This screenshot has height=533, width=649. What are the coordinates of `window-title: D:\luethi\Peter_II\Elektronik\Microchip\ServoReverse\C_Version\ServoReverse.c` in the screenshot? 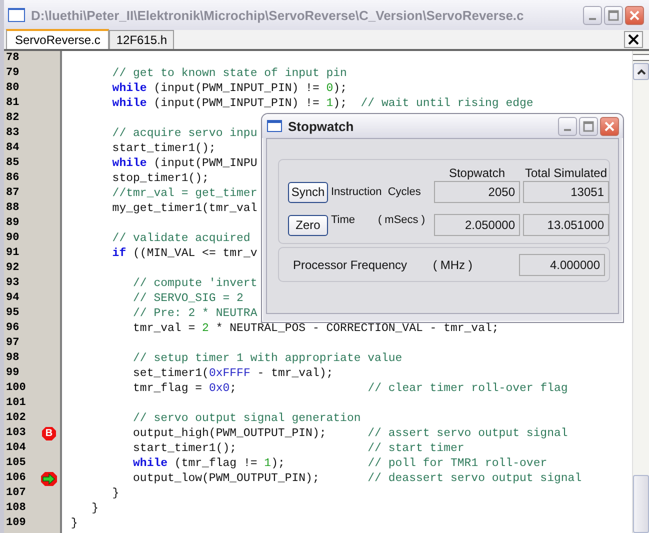 It's located at (278, 15).